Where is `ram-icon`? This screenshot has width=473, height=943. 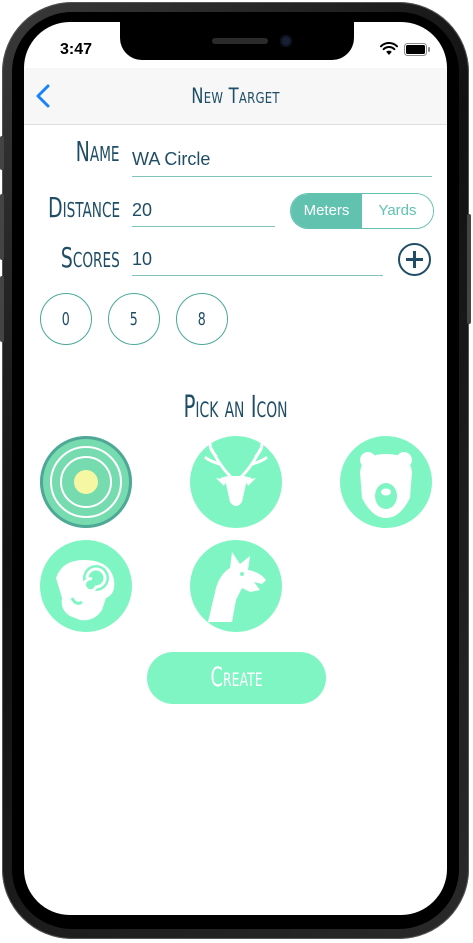
ram-icon is located at coordinates (85, 590).